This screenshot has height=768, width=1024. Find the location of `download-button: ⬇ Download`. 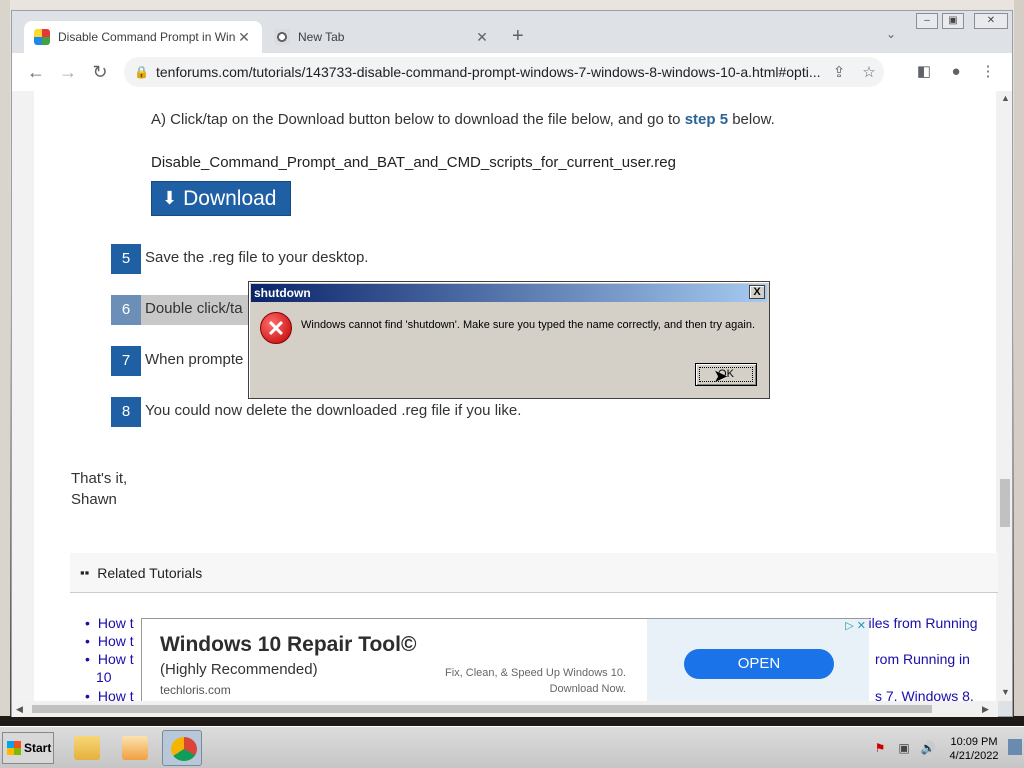

download-button: ⬇ Download is located at coordinates (221, 198).